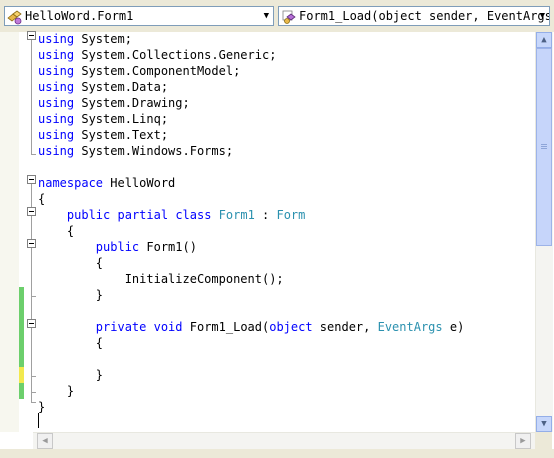  What do you see at coordinates (410, 327) in the screenshot?
I see `type-token: EventArgs` at bounding box center [410, 327].